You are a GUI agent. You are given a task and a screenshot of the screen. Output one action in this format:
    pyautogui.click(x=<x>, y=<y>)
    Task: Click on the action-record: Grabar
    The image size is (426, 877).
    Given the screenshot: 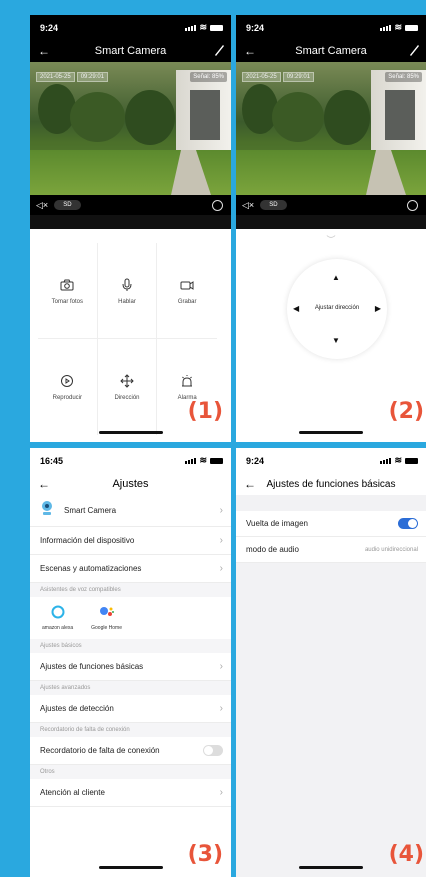 What is the action you would take?
    pyautogui.click(x=187, y=291)
    